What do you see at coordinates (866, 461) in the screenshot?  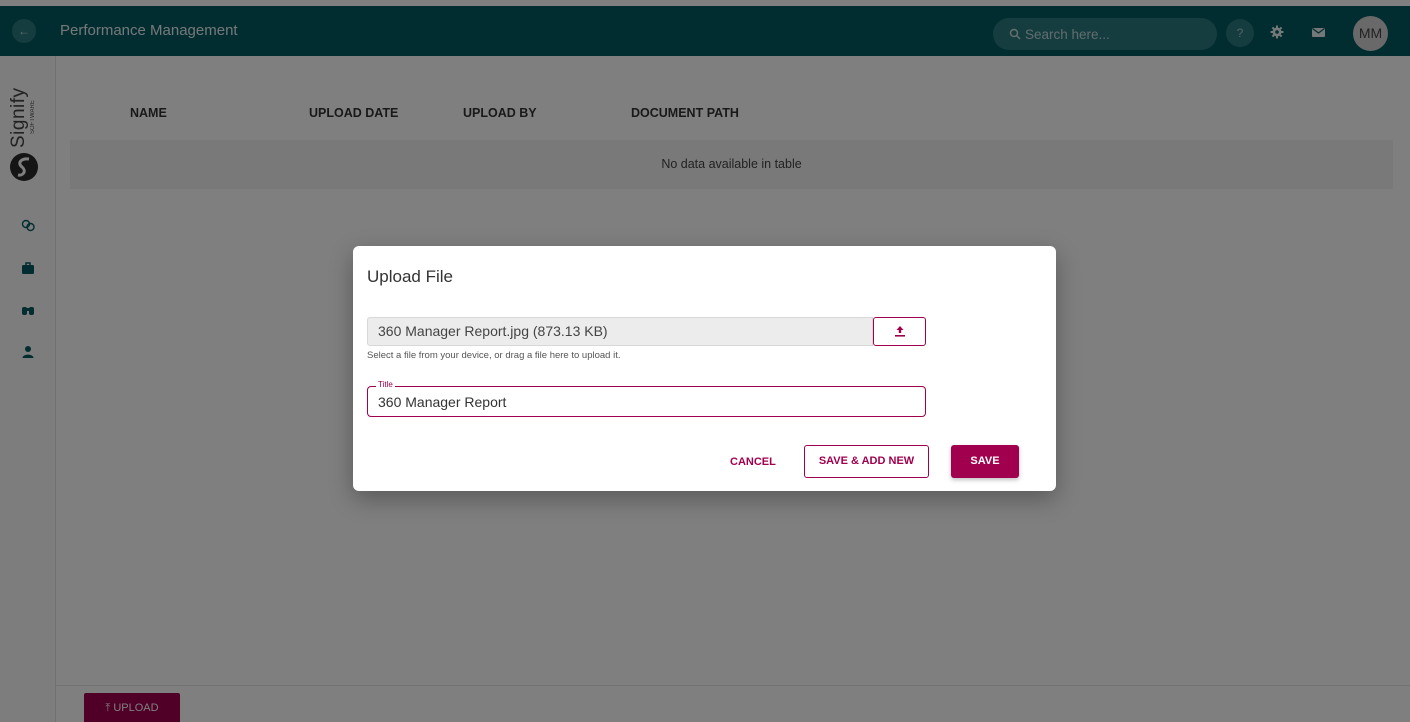 I see `save-and-add-new-button: SAVE & ADD NEW` at bounding box center [866, 461].